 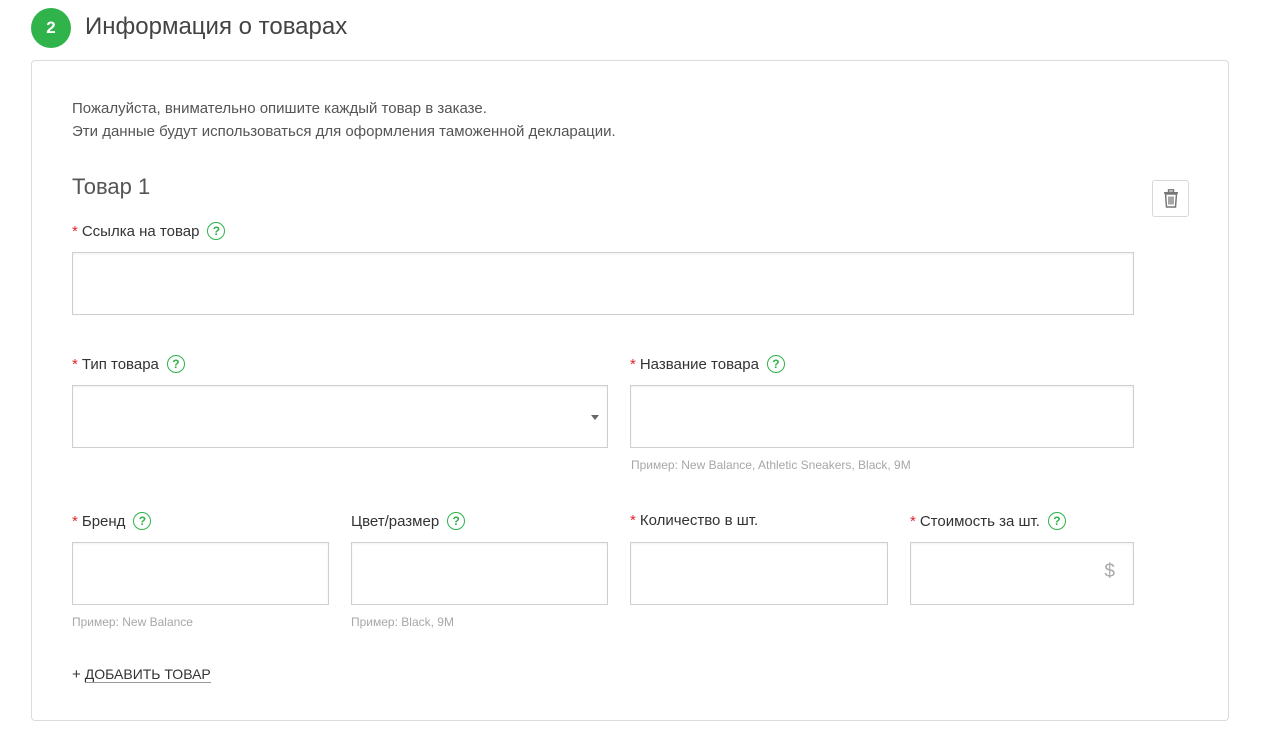 What do you see at coordinates (76, 674) in the screenshot?
I see `plus-icon: +` at bounding box center [76, 674].